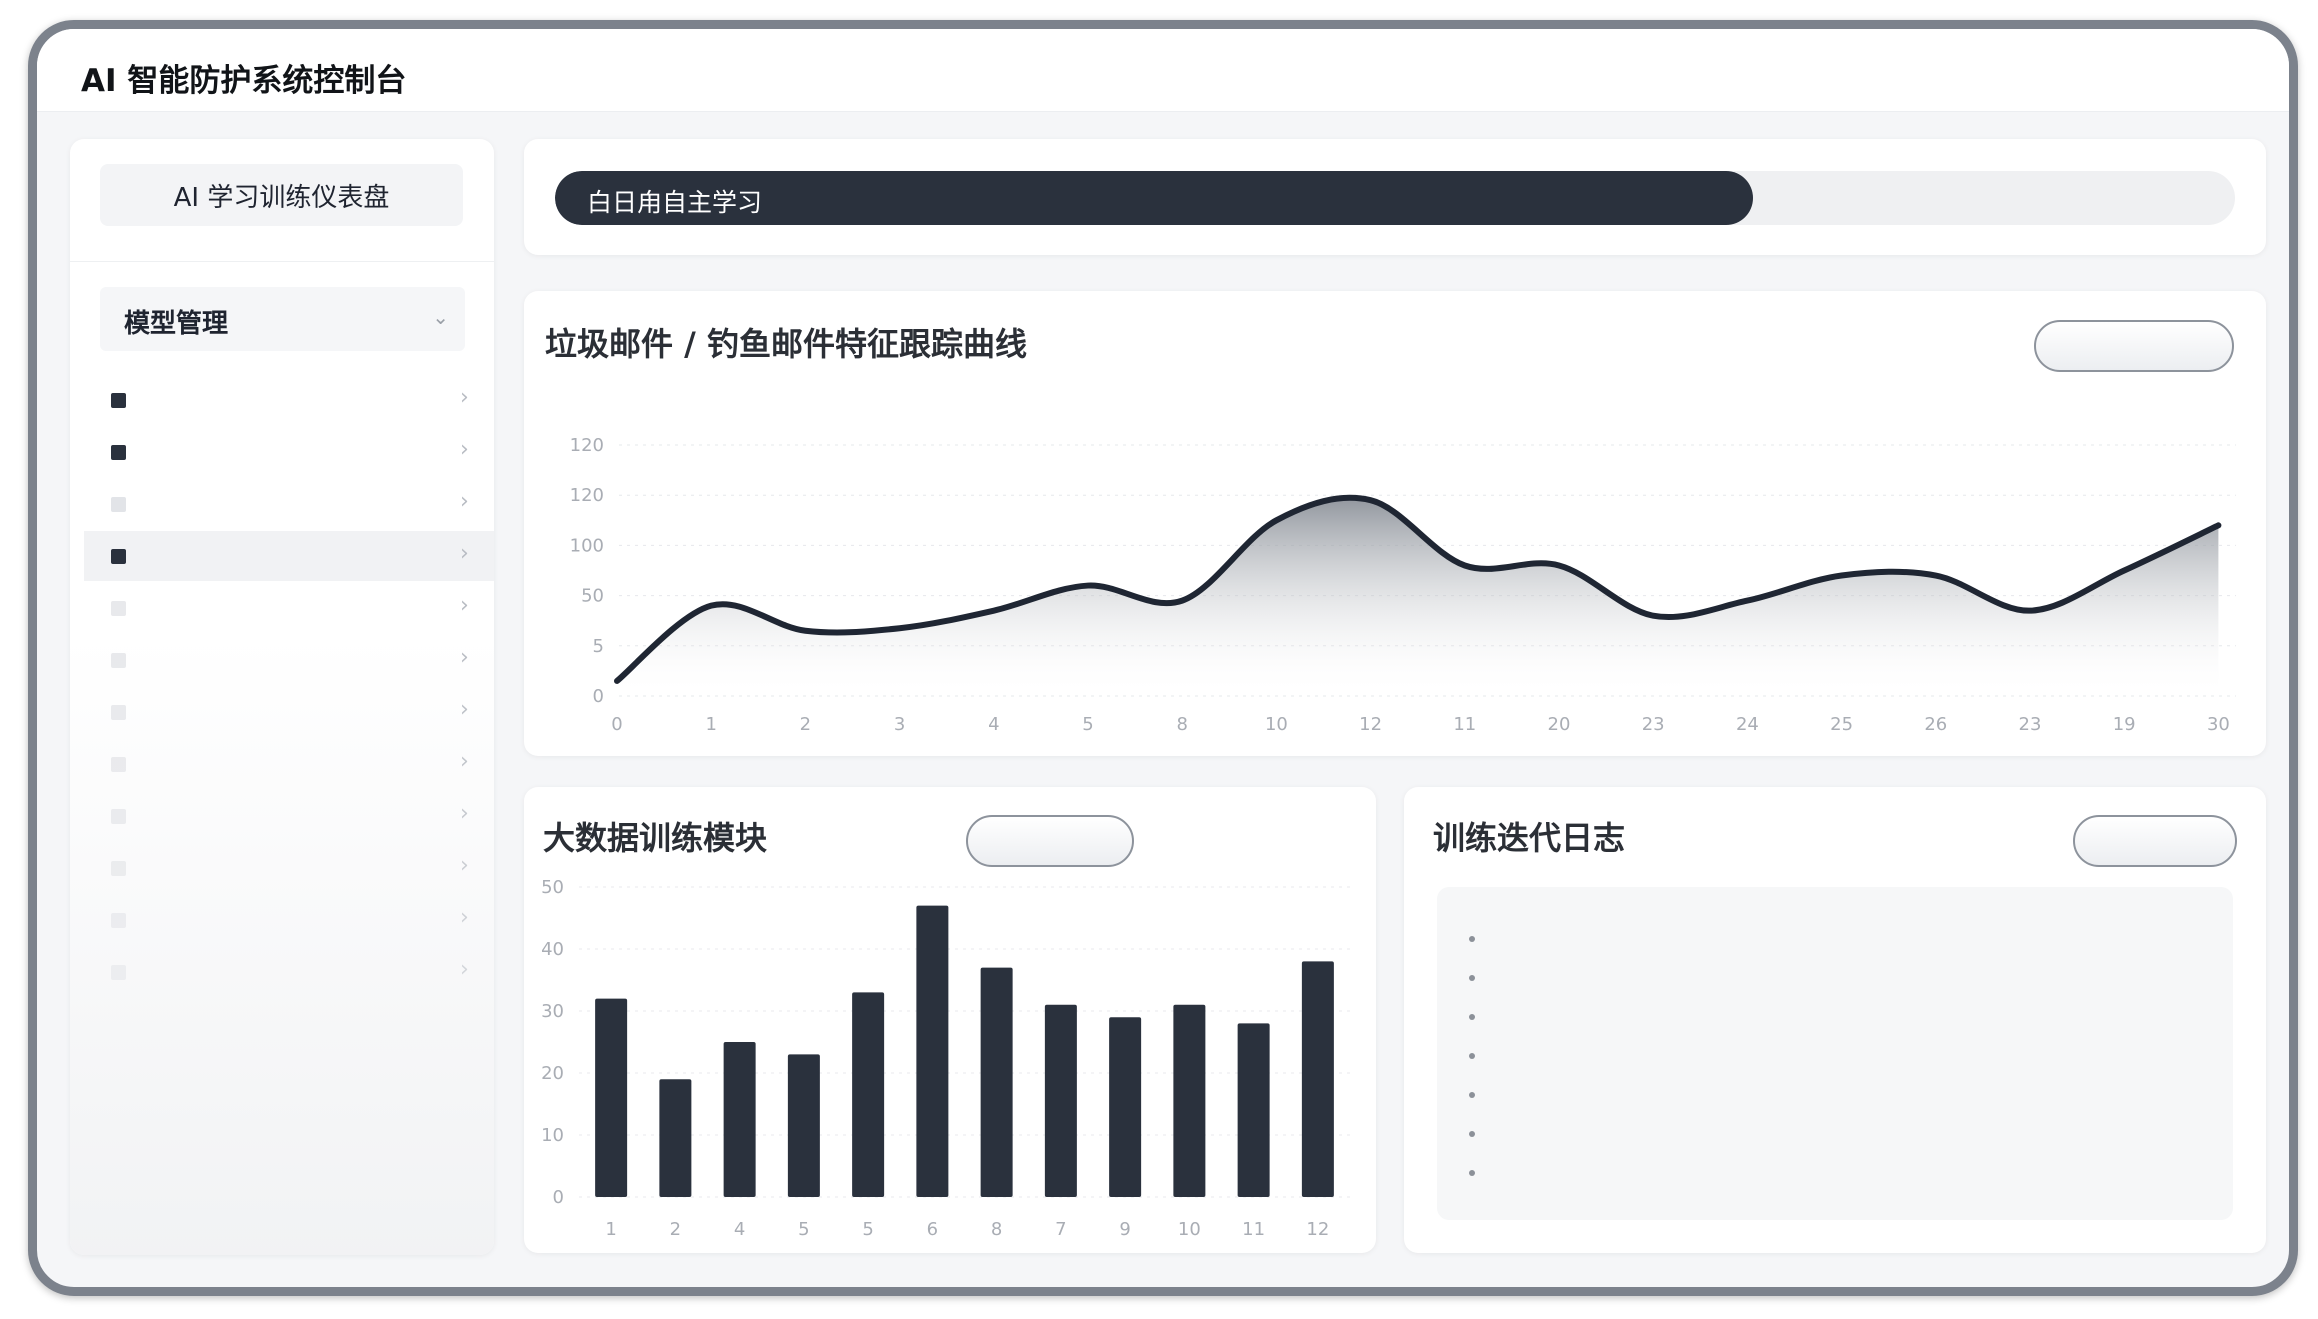  What do you see at coordinates (552, 949) in the screenshot?
I see `y-tick-label: 40` at bounding box center [552, 949].